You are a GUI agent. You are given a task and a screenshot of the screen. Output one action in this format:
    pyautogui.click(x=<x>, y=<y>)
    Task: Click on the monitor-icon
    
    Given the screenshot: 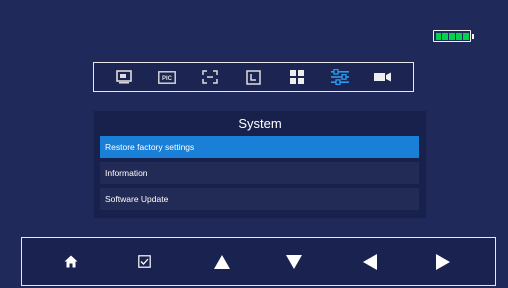 What is the action you would take?
    pyautogui.click(x=124, y=77)
    